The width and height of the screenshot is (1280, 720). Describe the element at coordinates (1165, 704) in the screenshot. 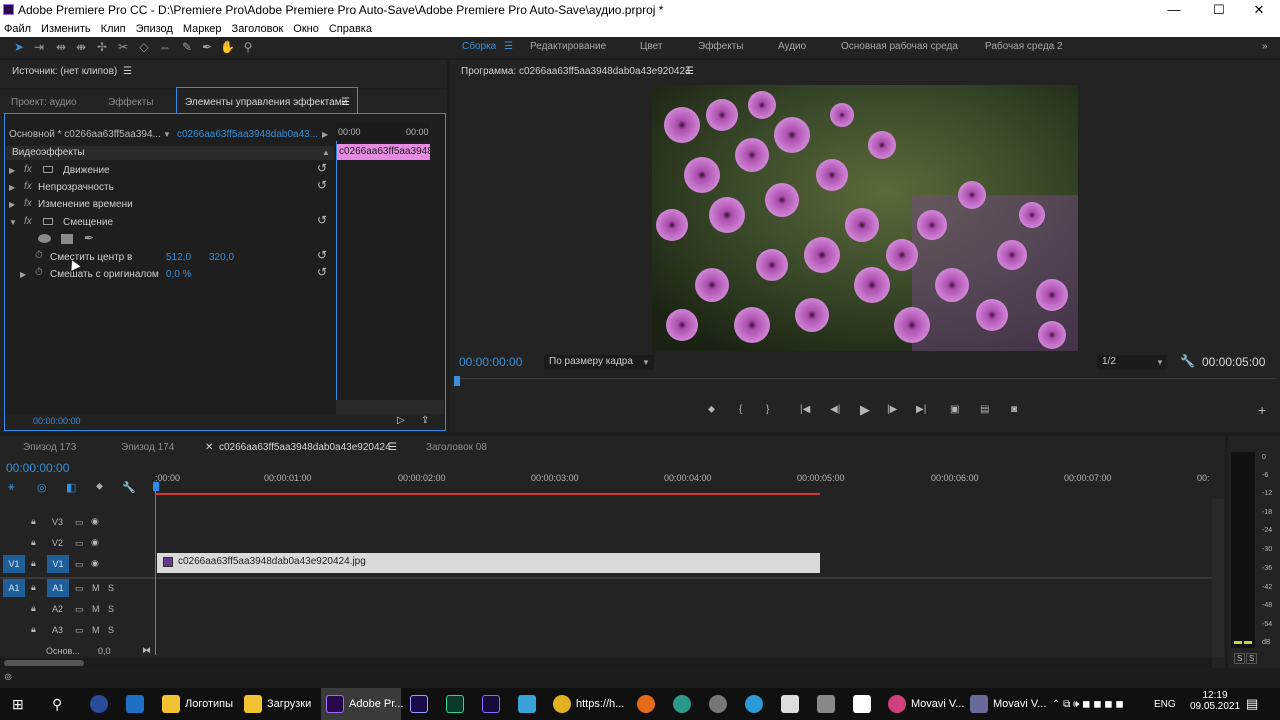

I see `language-indicator: ENG` at that location.